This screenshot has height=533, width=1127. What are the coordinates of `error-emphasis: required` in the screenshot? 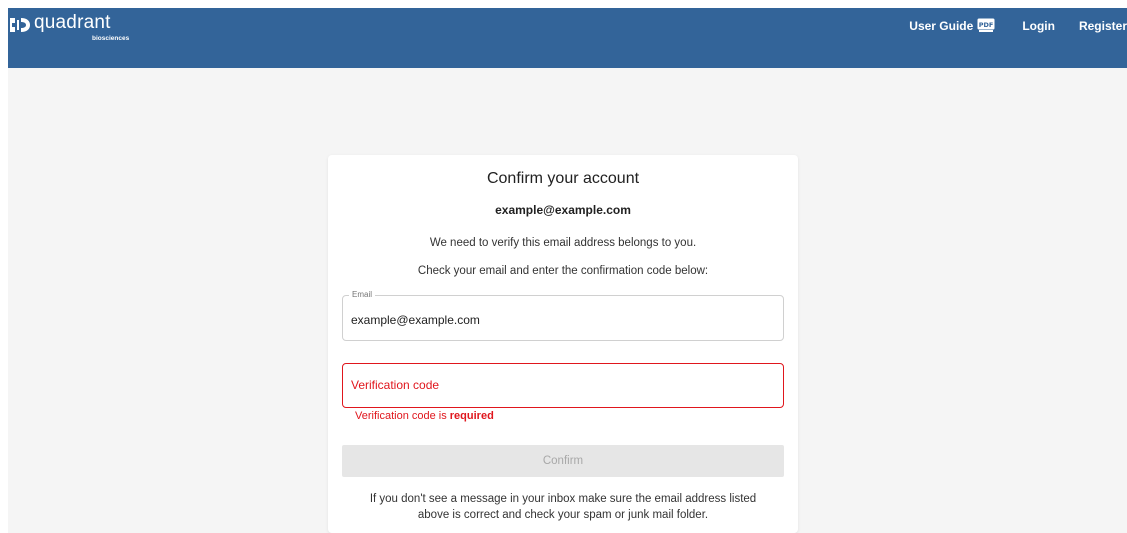 It's located at (471, 416).